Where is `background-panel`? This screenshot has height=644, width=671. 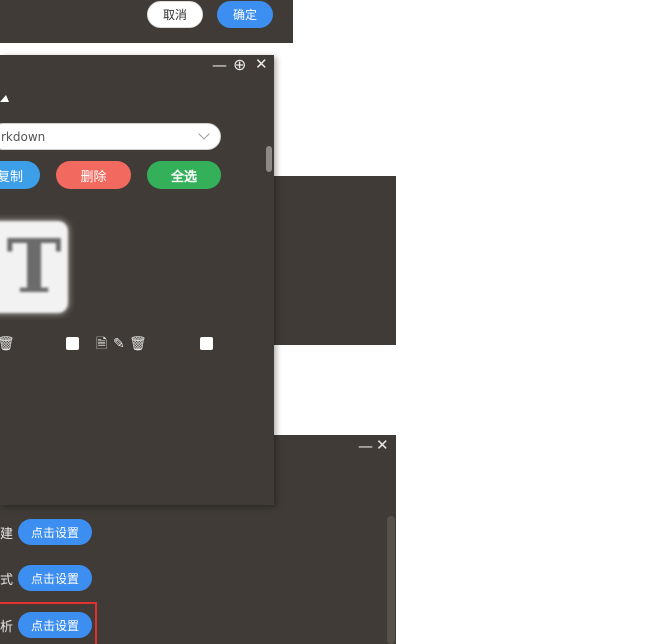
background-panel is located at coordinates (333, 260).